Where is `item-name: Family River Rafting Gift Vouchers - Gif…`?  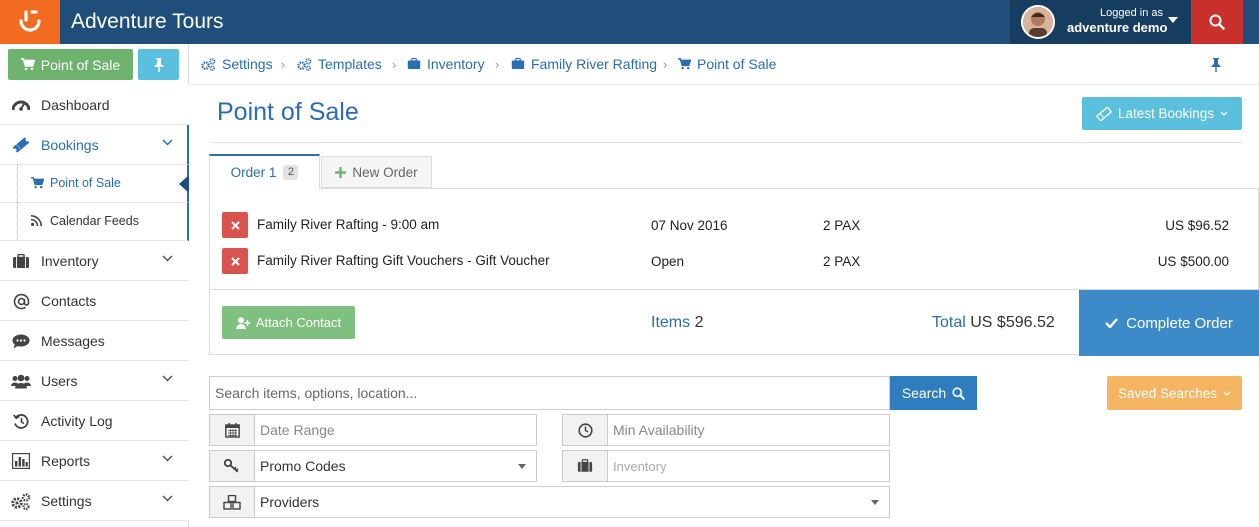
item-name: Family River Rafting Gift Vouchers - Gif… is located at coordinates (403, 260).